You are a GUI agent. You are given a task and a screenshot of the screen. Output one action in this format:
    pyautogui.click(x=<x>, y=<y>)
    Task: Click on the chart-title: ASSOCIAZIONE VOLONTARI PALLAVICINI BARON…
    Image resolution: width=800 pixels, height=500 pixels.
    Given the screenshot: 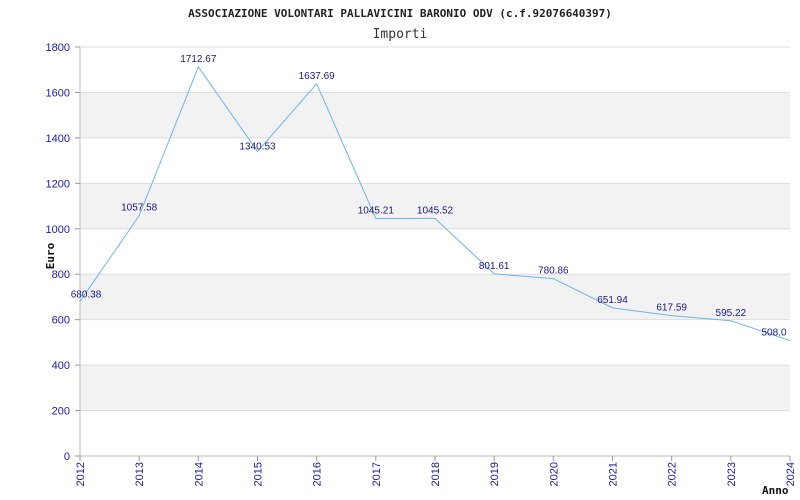 What is the action you would take?
    pyautogui.click(x=400, y=13)
    